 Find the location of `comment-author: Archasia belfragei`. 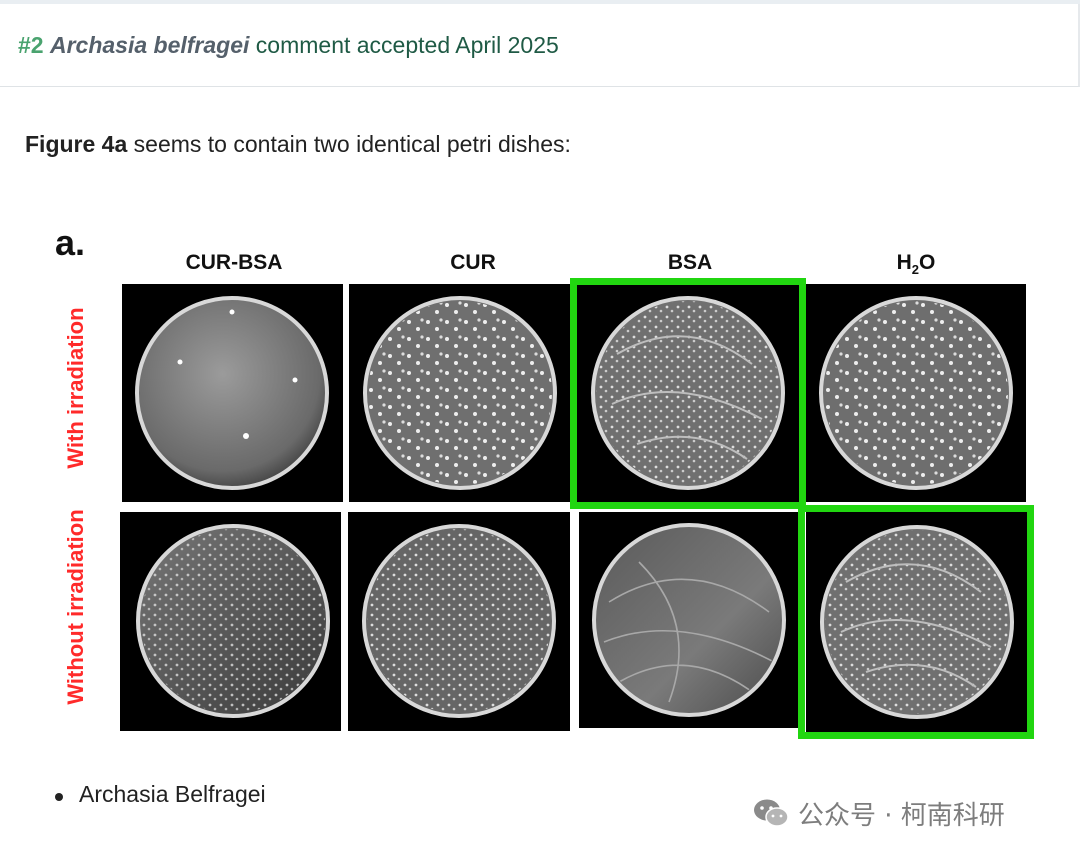

comment-author: Archasia belfragei is located at coordinates (149, 45).